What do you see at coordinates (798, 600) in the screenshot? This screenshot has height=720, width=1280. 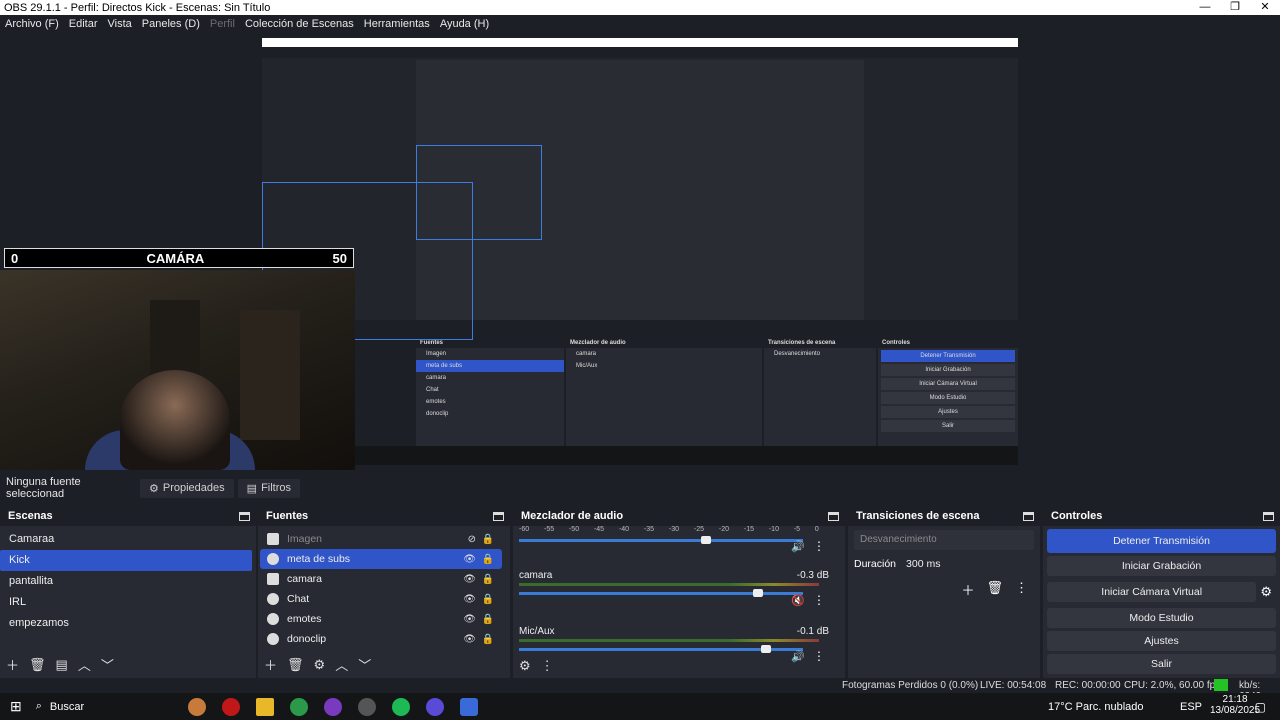 I see `speaker-muted-icon: 🔇` at bounding box center [798, 600].